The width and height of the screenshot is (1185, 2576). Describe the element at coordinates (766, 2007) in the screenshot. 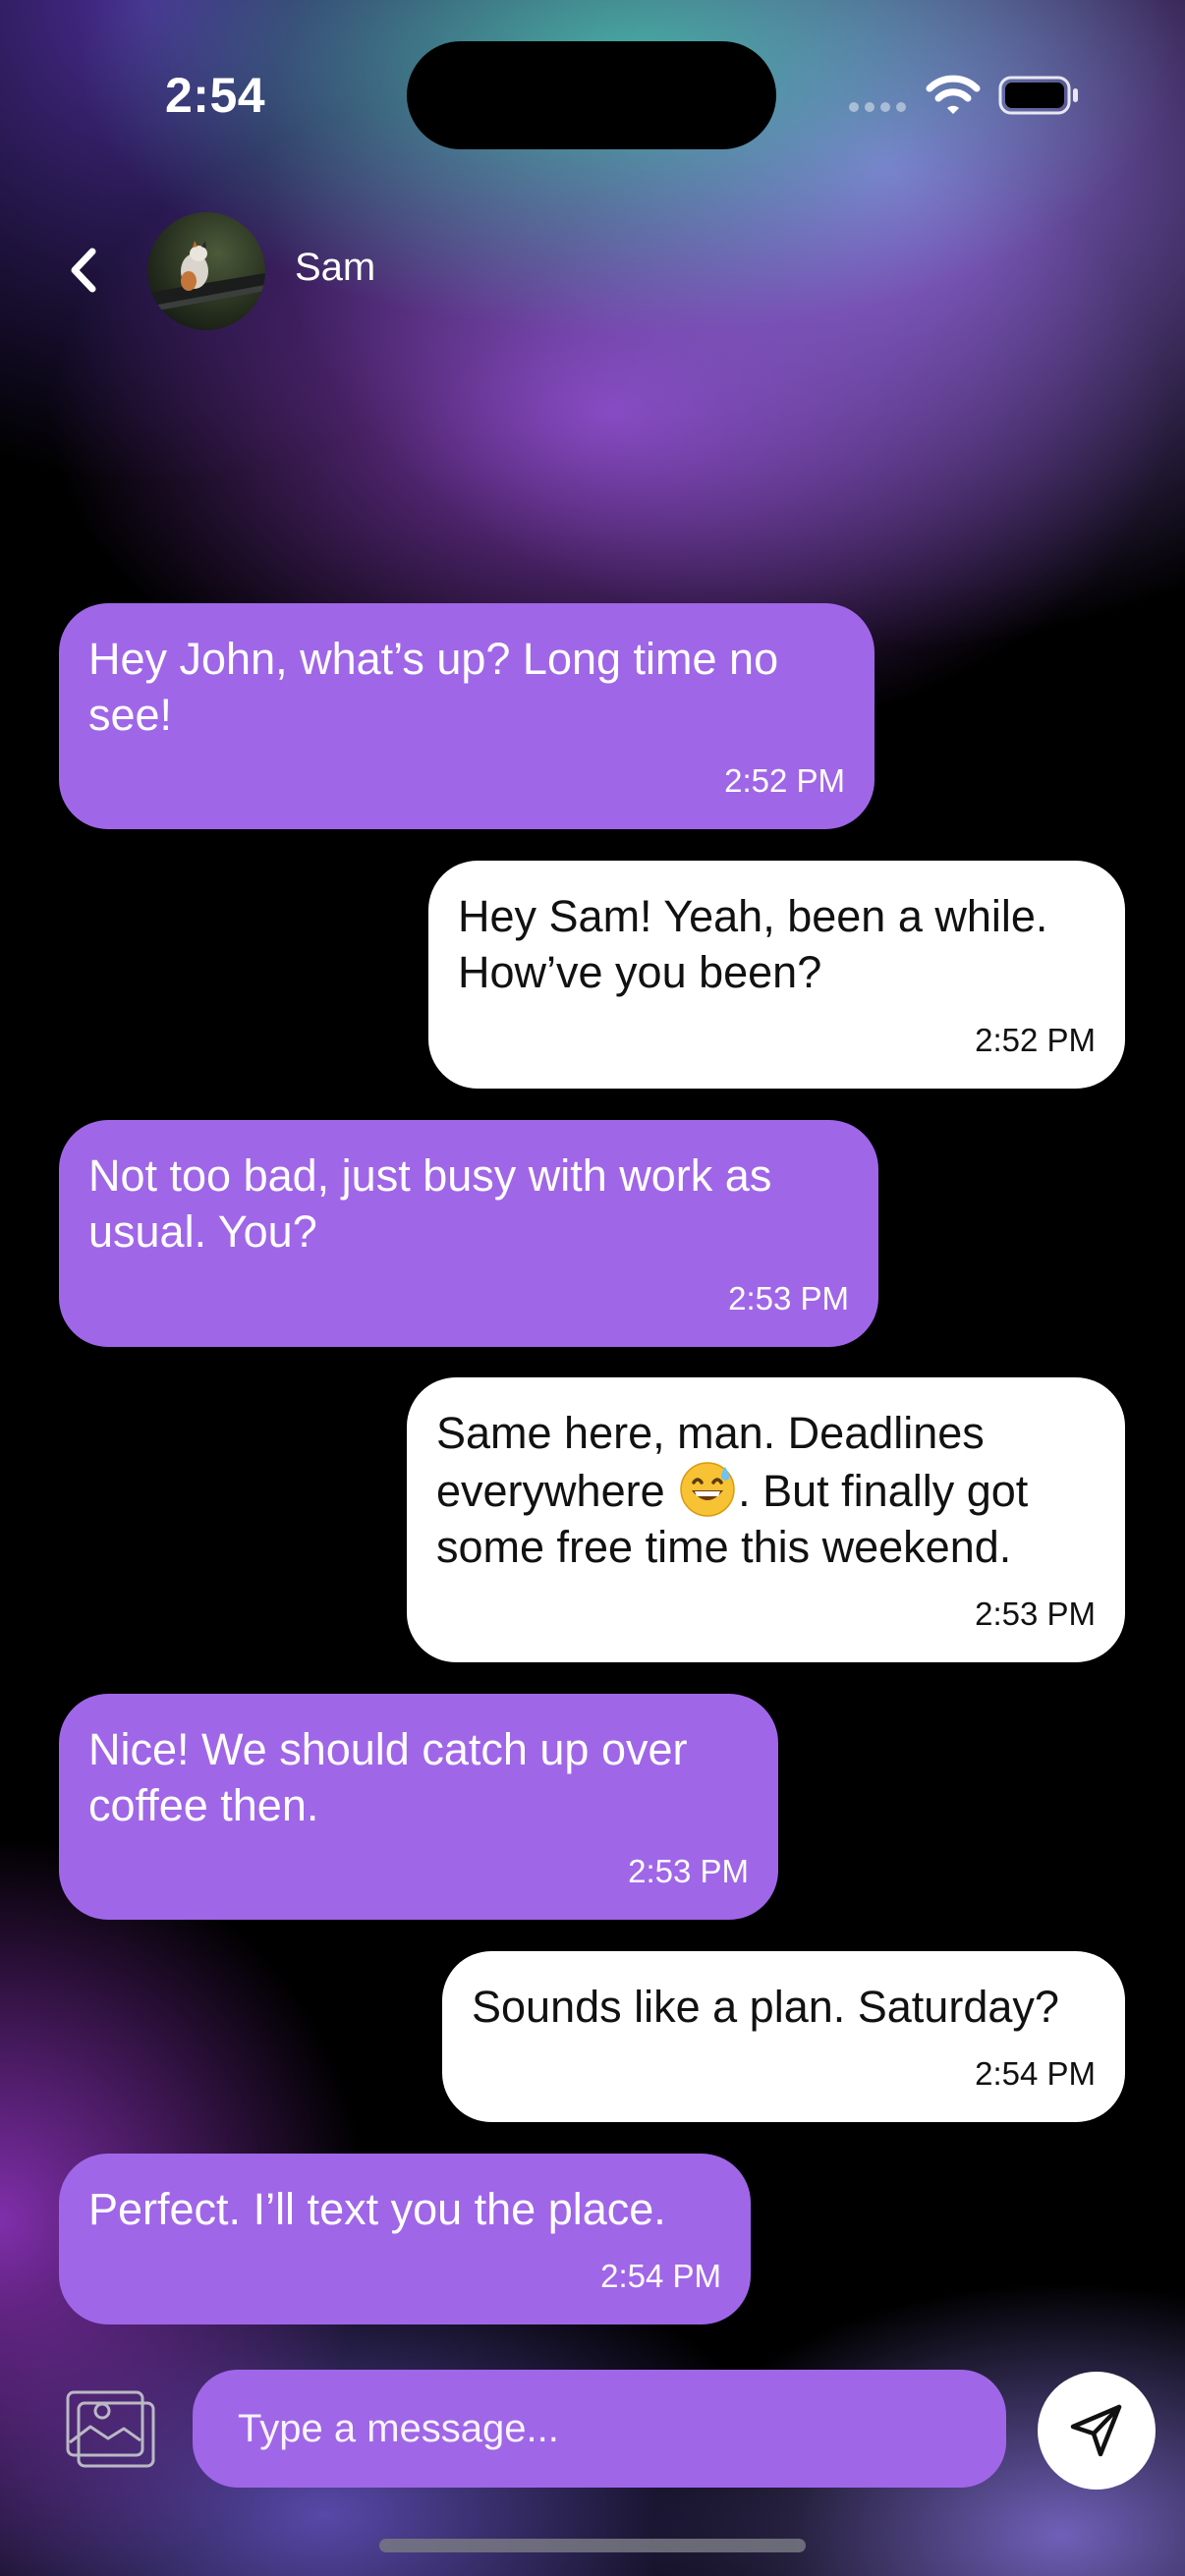

I see `message-text: Sounds like a plan. Saturday?` at that location.